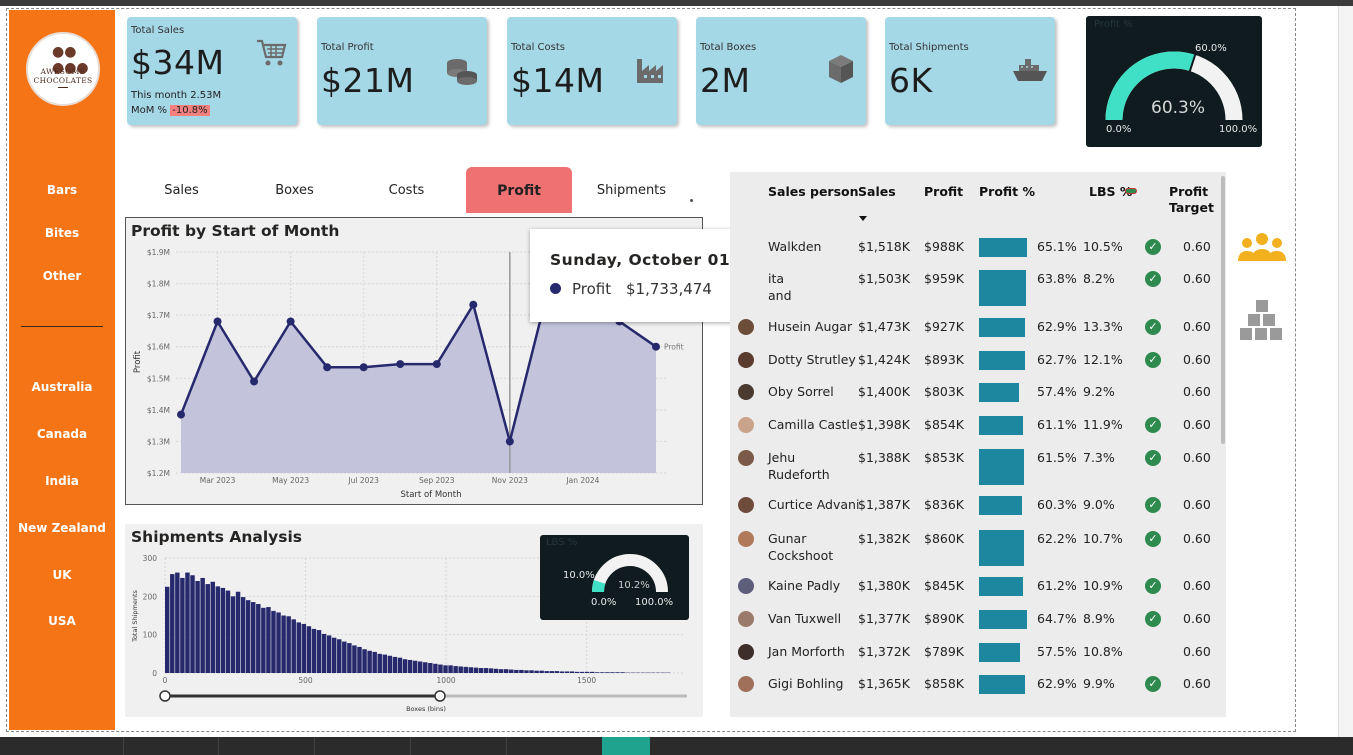  Describe the element at coordinates (1099, 278) in the screenshot. I see `lbs-percent-value: 8.2%` at that location.